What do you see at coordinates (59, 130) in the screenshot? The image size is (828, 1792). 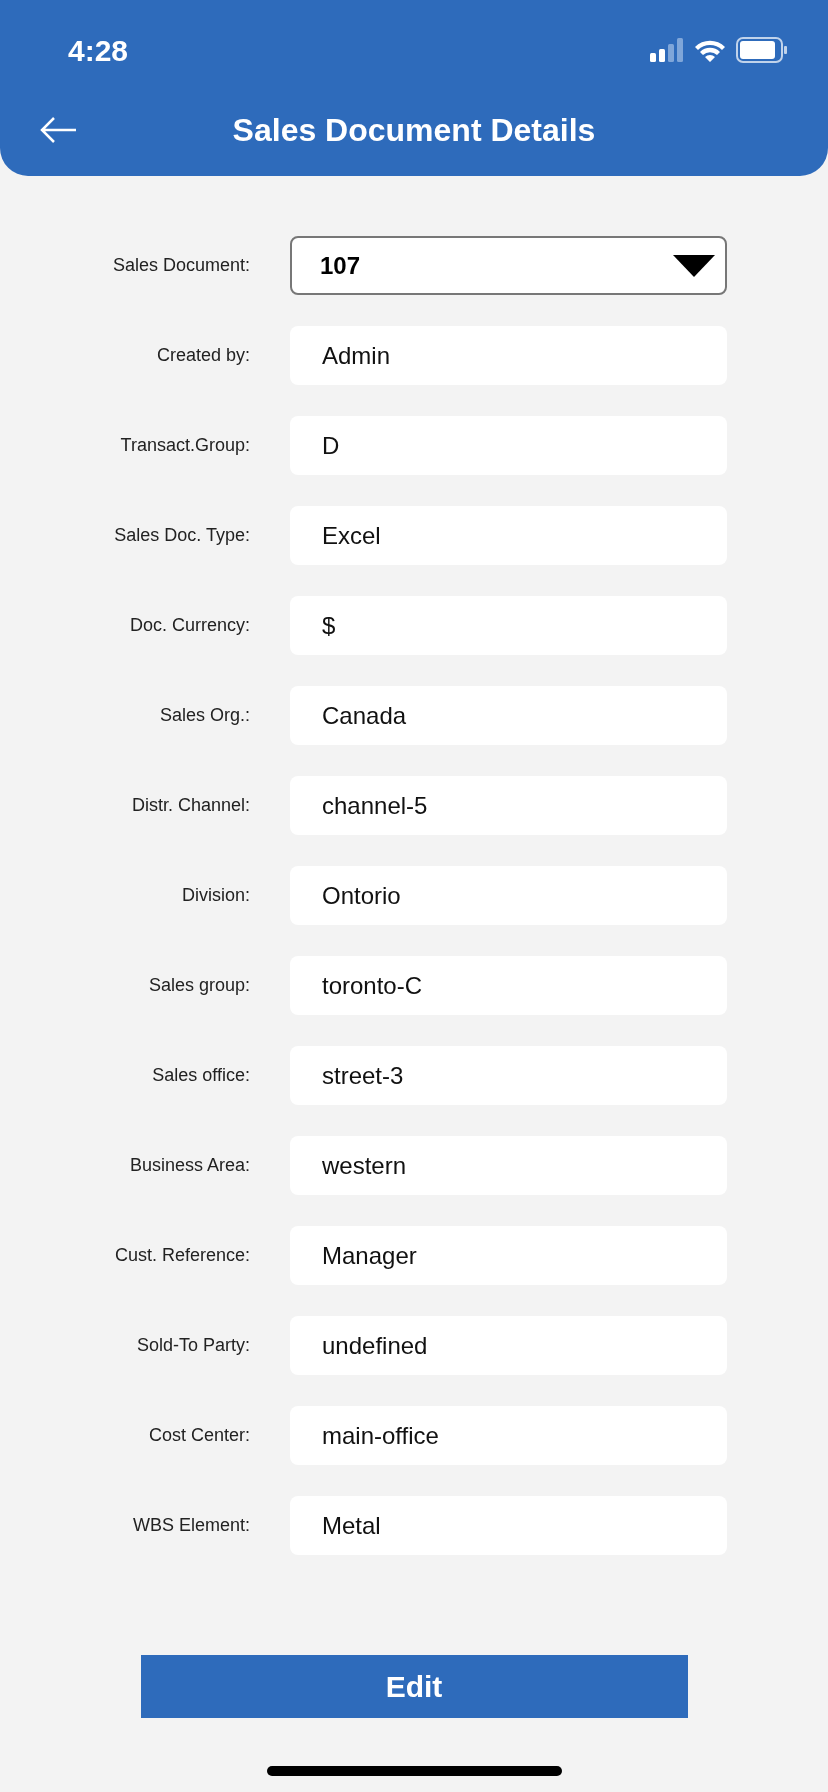 I see `back-arrow-icon` at bounding box center [59, 130].